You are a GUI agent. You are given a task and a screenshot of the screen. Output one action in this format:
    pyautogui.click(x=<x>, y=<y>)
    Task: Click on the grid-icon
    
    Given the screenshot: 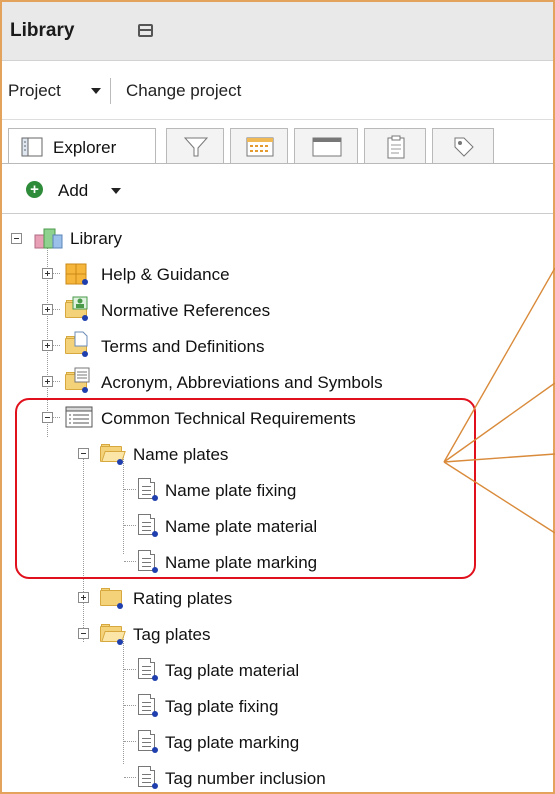 What is the action you would take?
    pyautogui.click(x=260, y=147)
    